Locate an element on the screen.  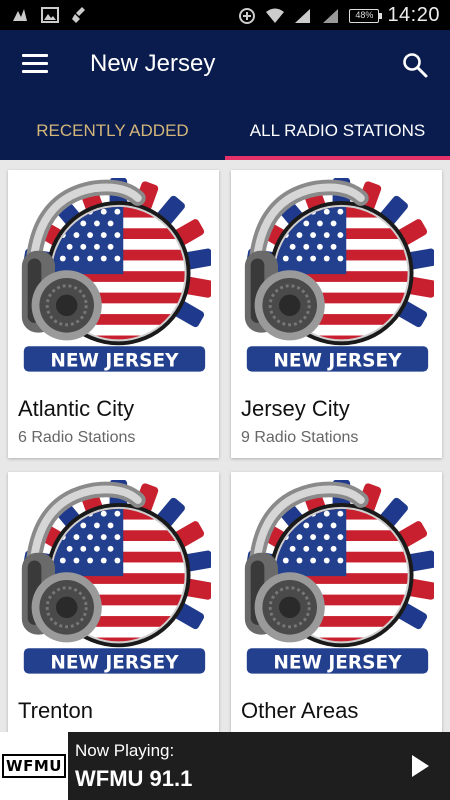
signal-icon is located at coordinates (303, 15).